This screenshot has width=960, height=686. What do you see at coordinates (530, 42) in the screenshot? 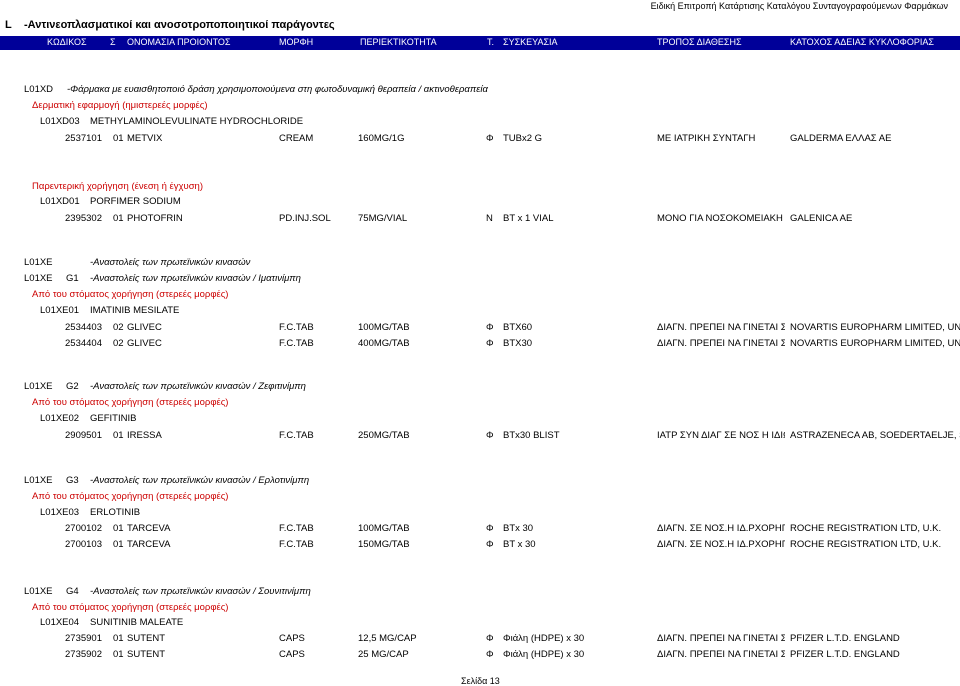
I see `col-header-package: ΣΥΣΚΕΥΑΣΙΑ` at bounding box center [530, 42].